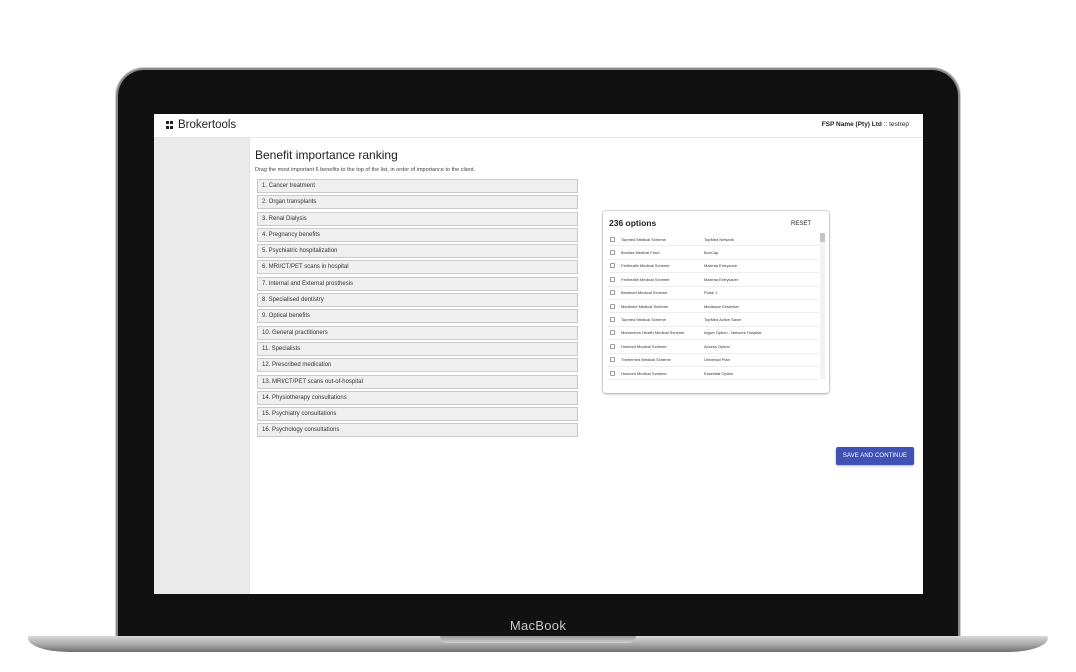 This screenshot has width=1076, height=672. Describe the element at coordinates (645, 306) in the screenshot. I see `option-scheme: Medimed Medical Scheme` at that location.